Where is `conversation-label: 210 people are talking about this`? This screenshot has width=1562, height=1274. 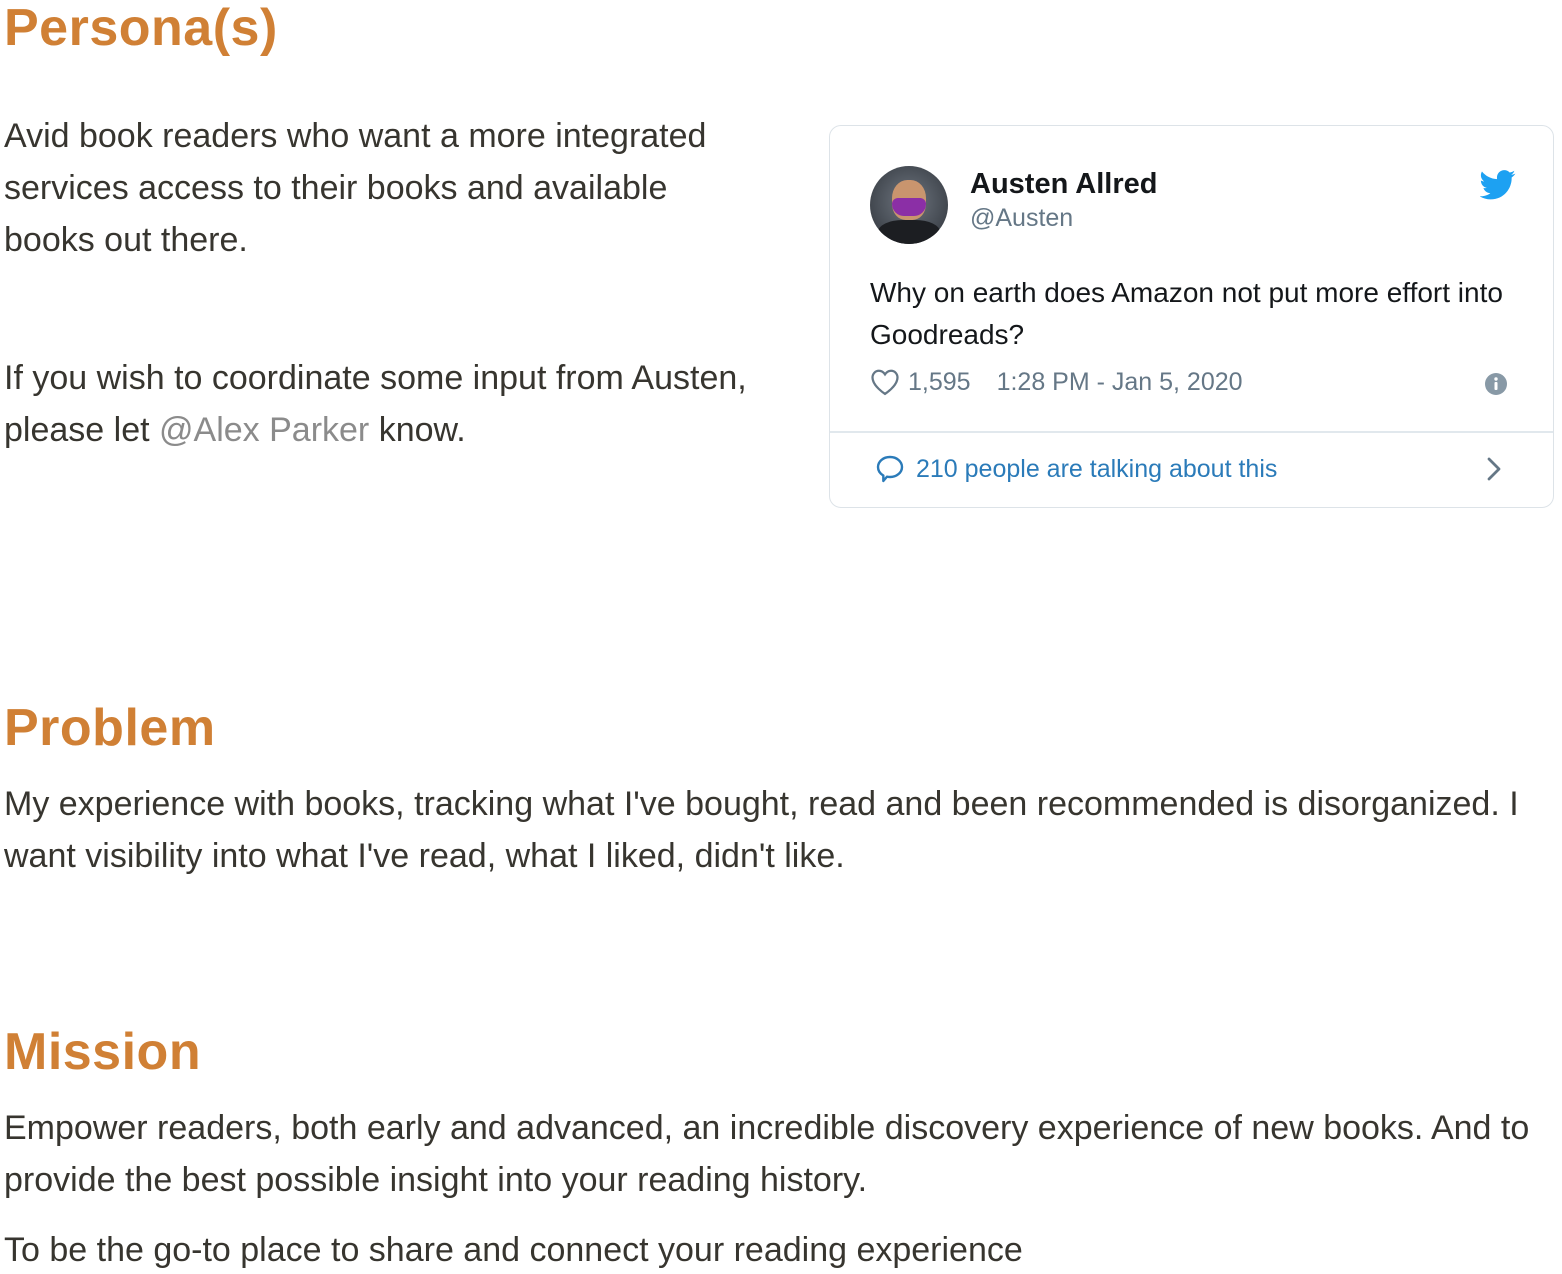 conversation-label: 210 people are talking about this is located at coordinates (1096, 469).